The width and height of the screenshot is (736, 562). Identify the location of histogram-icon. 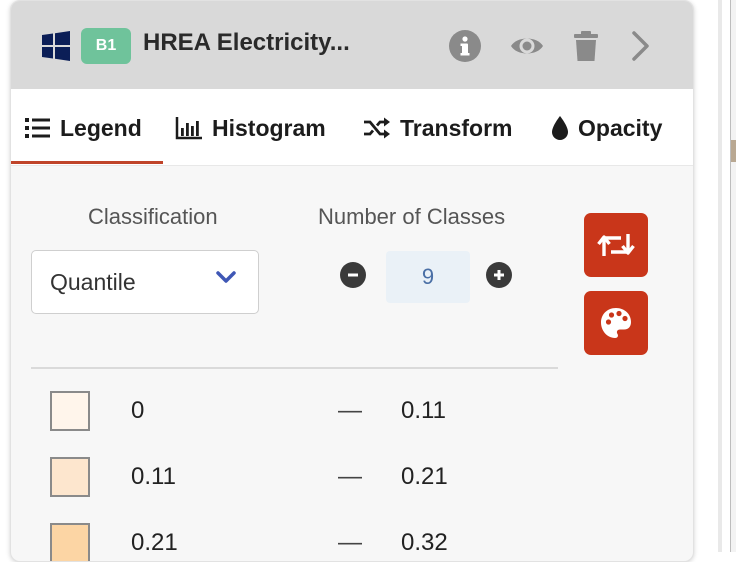
(188, 128).